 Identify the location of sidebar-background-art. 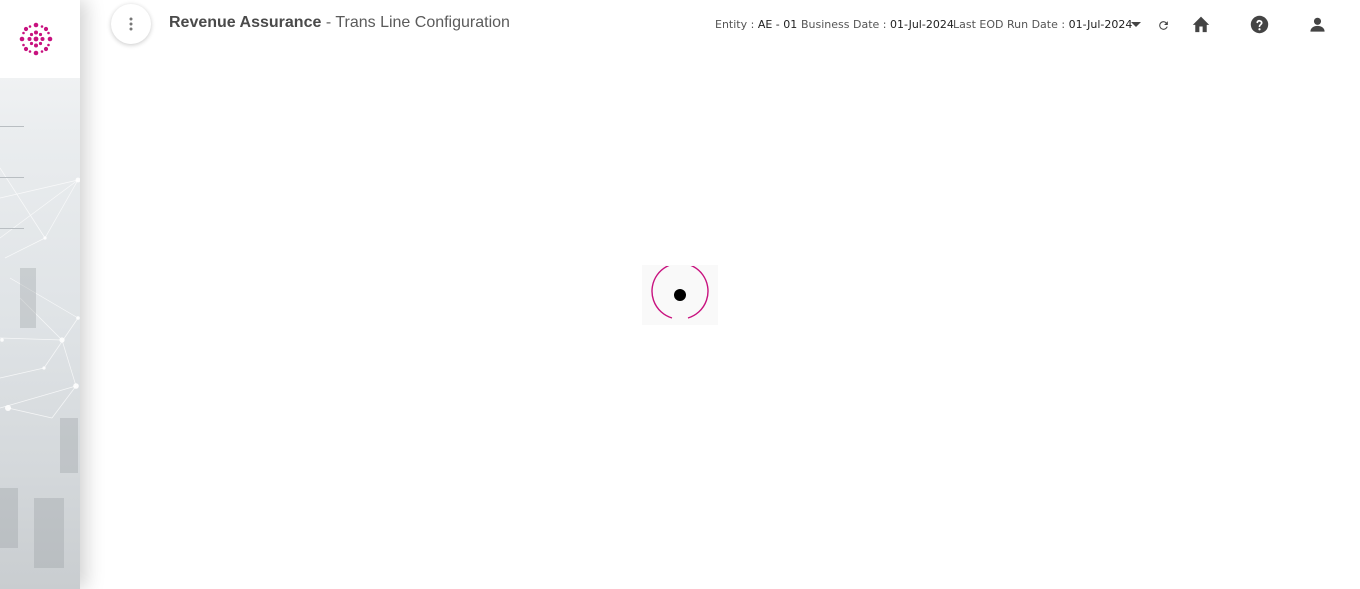
(40, 367).